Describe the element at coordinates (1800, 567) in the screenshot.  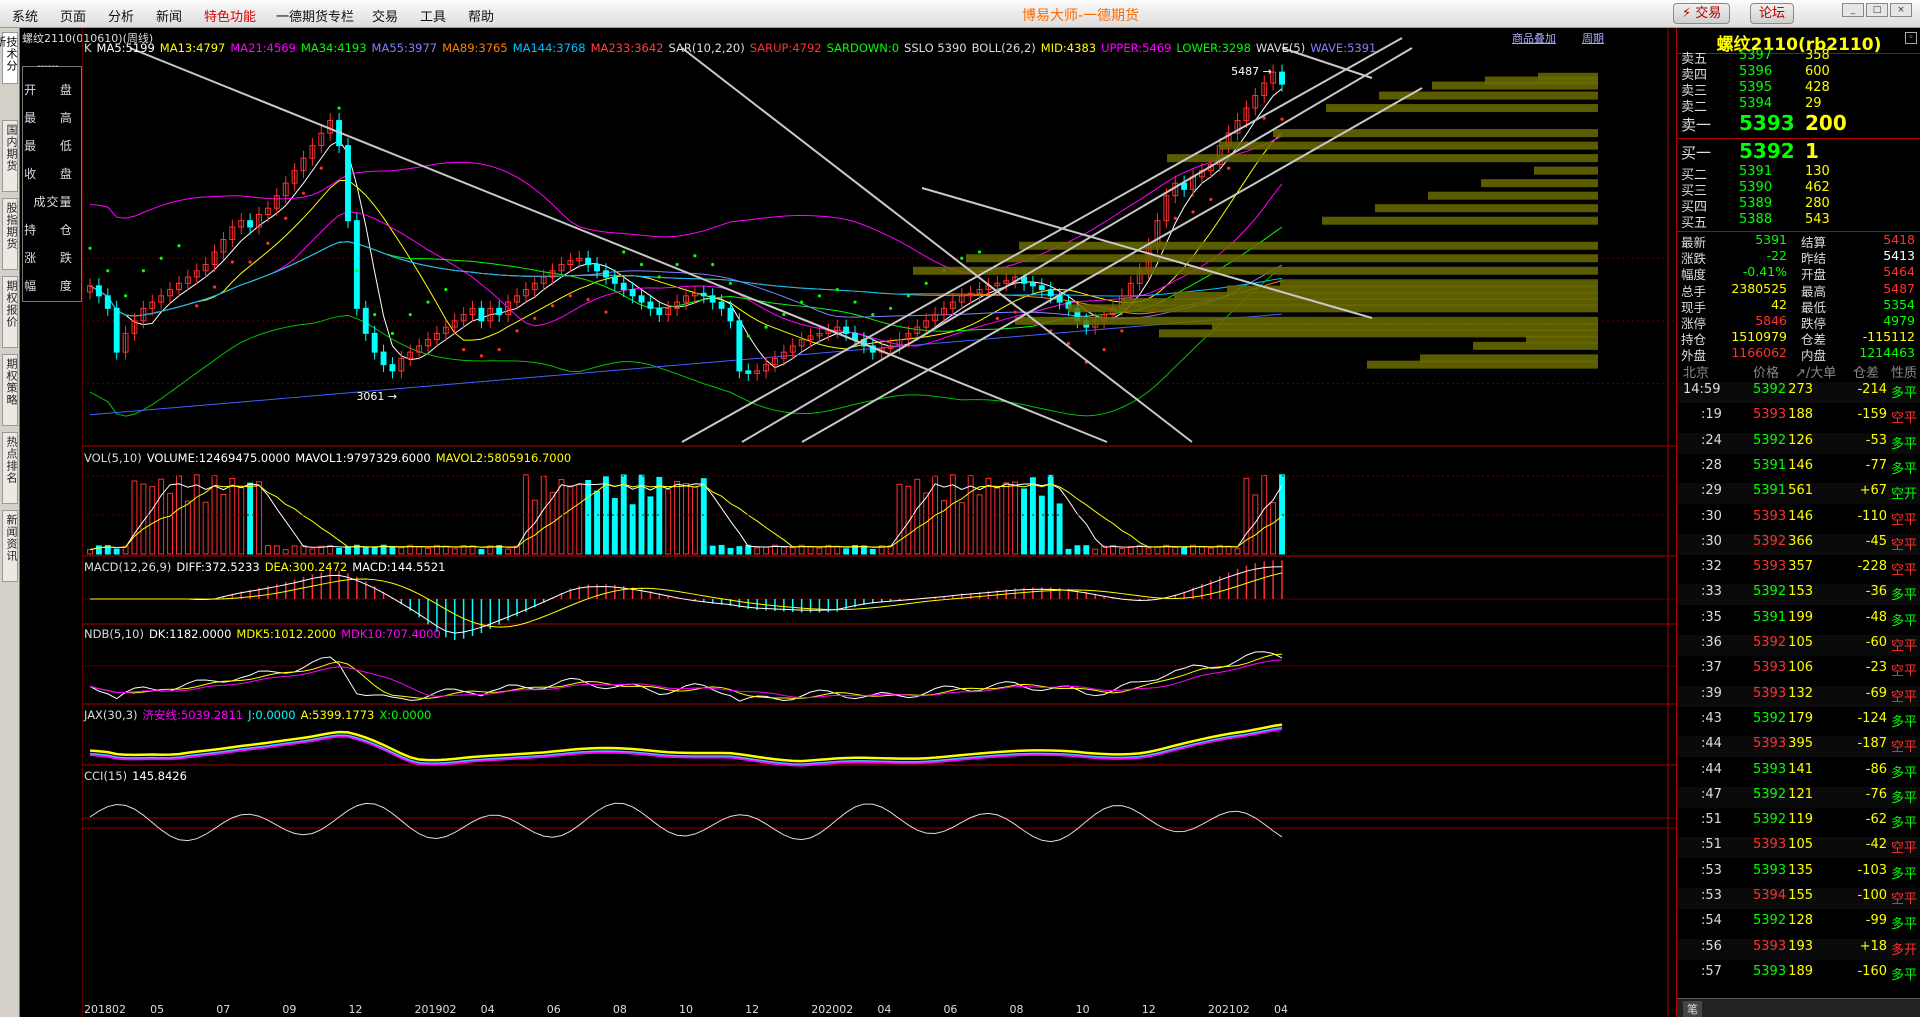
I see `tick-volume: 357` at that location.